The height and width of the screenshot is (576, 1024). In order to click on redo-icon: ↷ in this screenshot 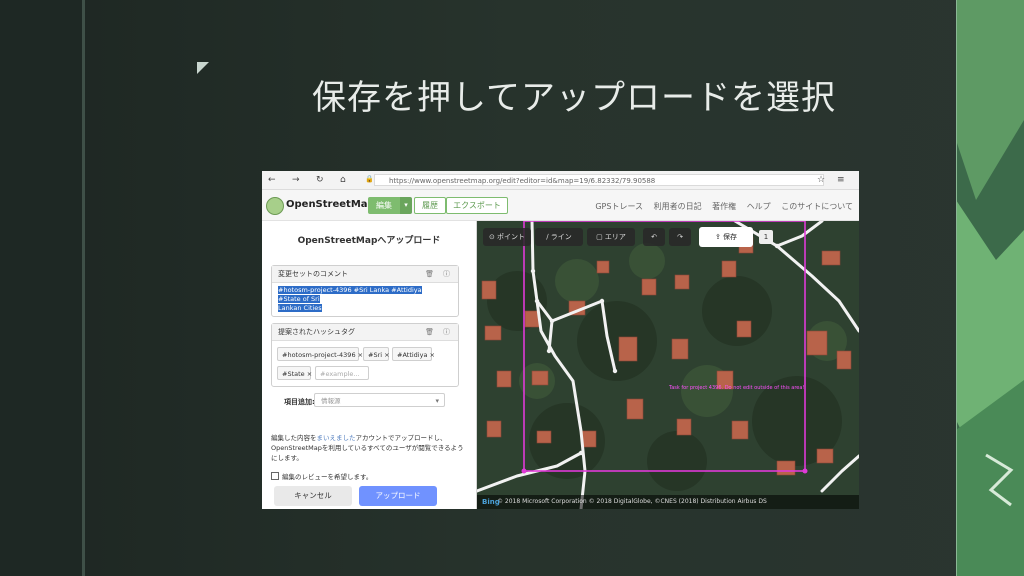, I will do `click(680, 237)`.